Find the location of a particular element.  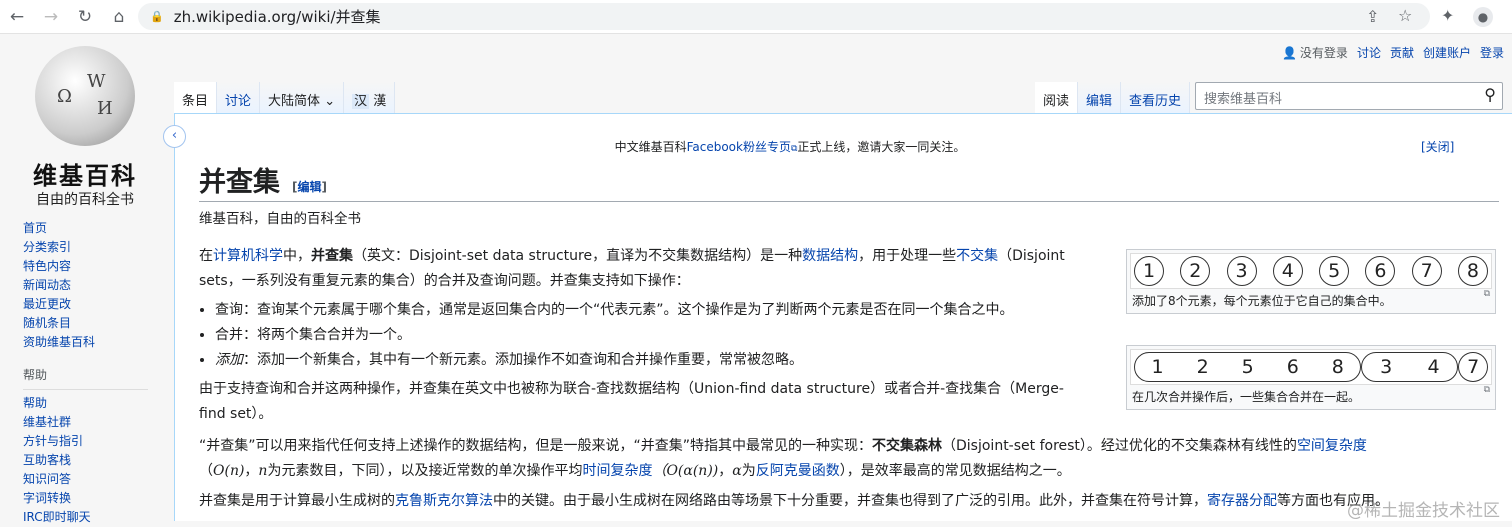

chevron-down-icon: ⌄ is located at coordinates (330, 101).